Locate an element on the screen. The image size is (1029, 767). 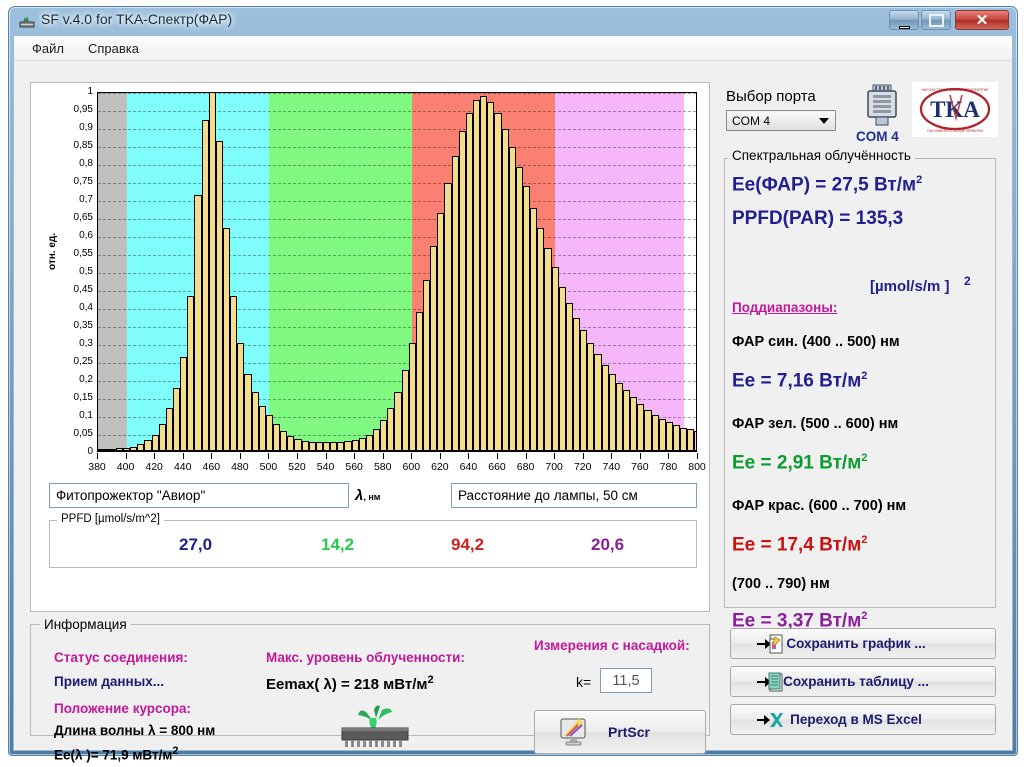
menu-item-help: Справка is located at coordinates (113, 48).